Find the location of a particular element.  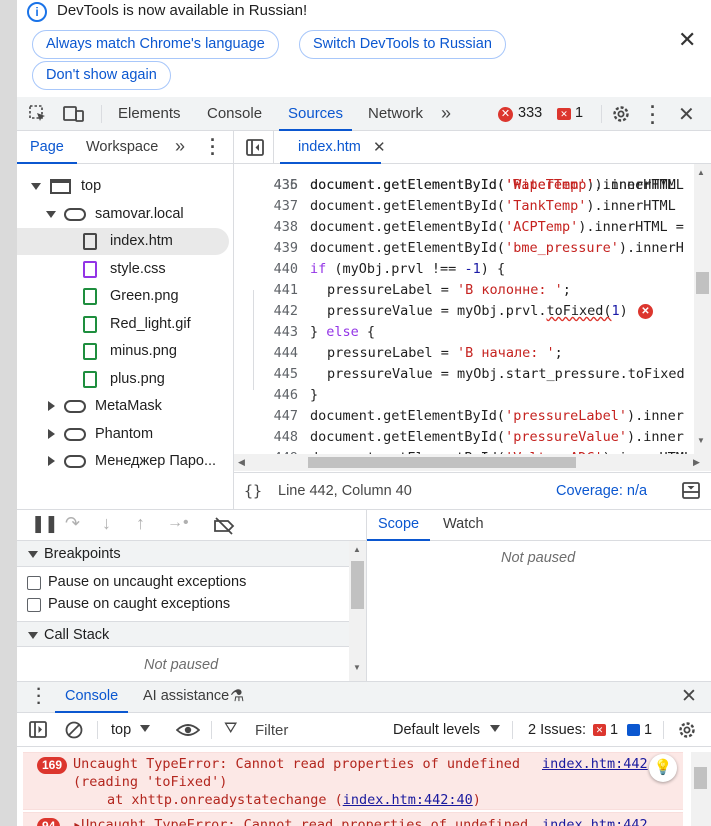

line-number: 443 is located at coordinates (285, 332).